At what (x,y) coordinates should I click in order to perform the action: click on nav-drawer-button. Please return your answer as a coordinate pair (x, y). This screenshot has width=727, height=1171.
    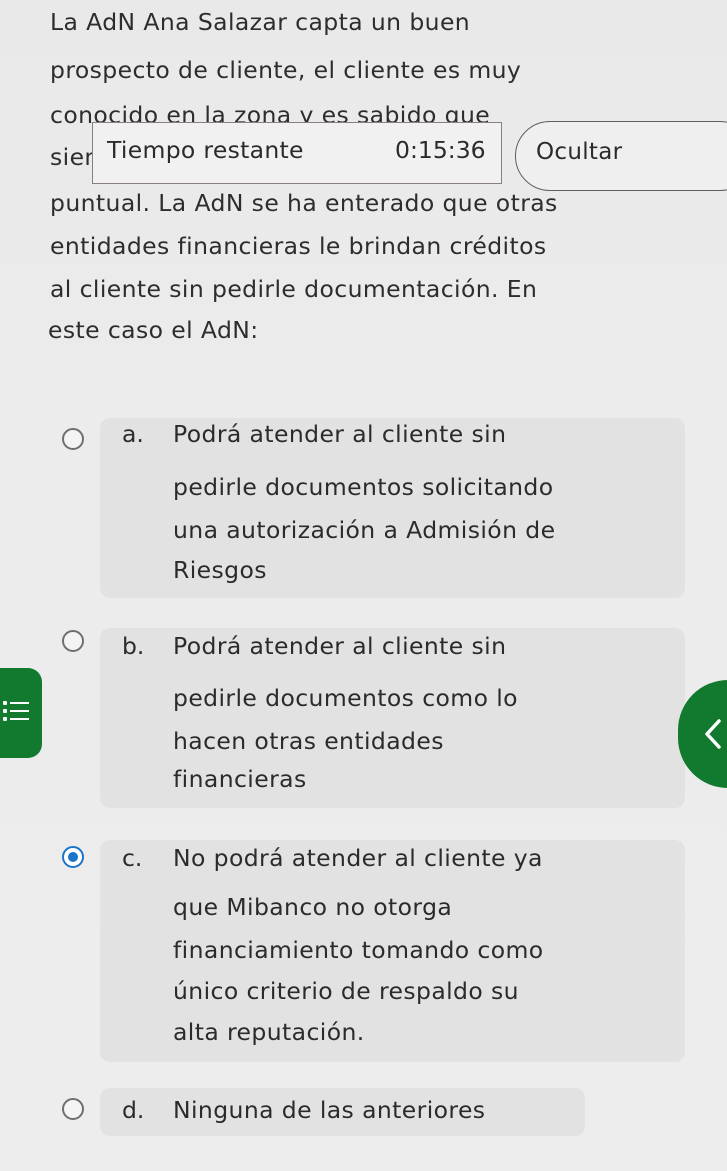
    Looking at the image, I should click on (21, 713).